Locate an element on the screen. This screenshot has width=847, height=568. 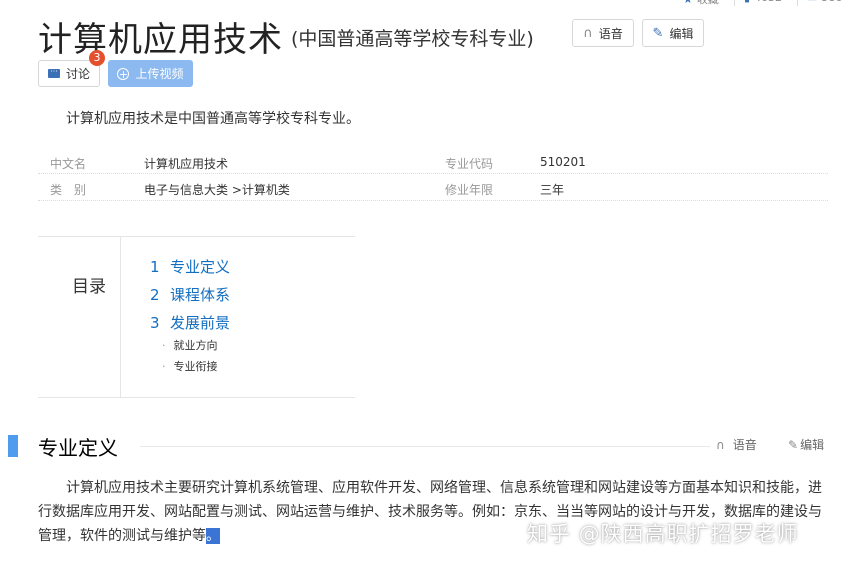
watermark: 知乎 @陕西高职扩招罗老师 is located at coordinates (663, 534).